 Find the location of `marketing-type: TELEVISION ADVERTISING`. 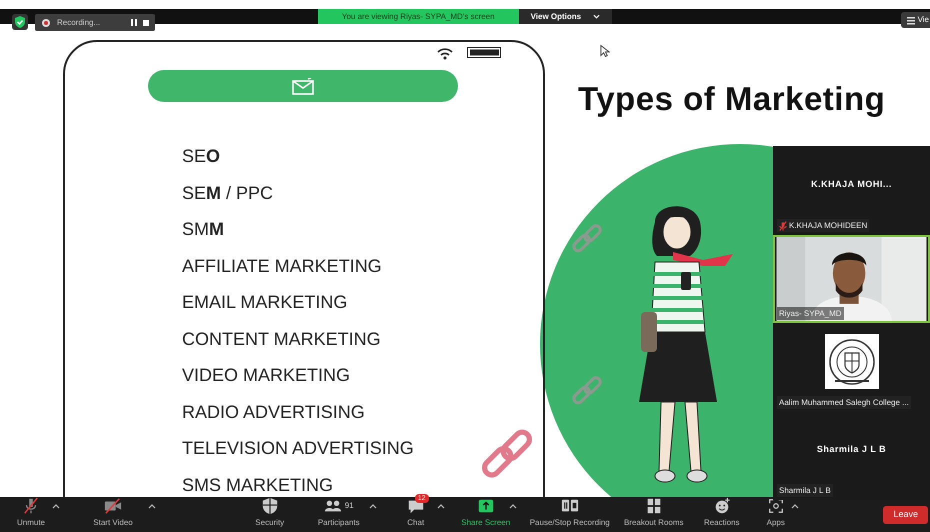

marketing-type: TELEVISION ADVERTISING is located at coordinates (298, 448).